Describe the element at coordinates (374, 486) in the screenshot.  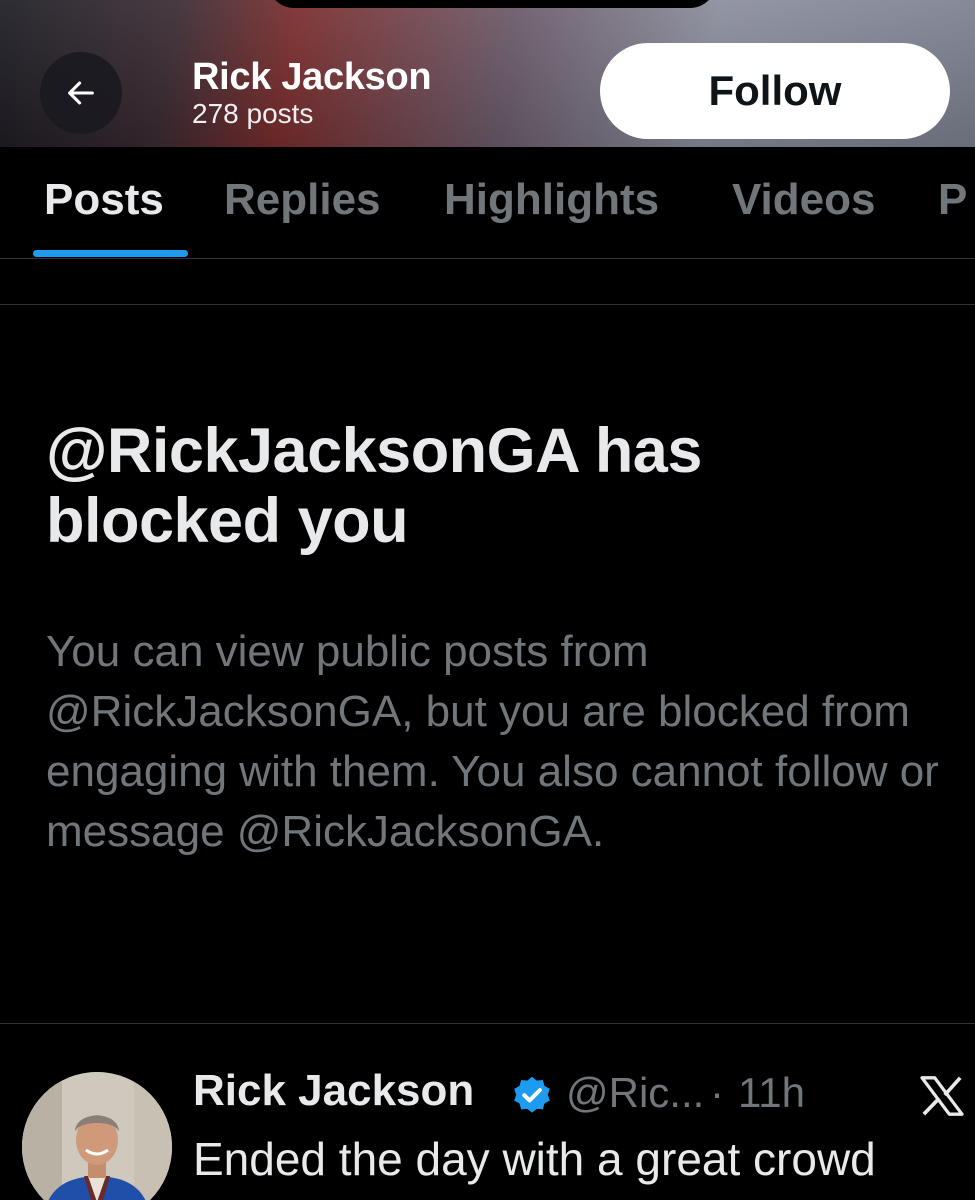
I see `blocked-title: @RickJacksonGA has blocked you` at that location.